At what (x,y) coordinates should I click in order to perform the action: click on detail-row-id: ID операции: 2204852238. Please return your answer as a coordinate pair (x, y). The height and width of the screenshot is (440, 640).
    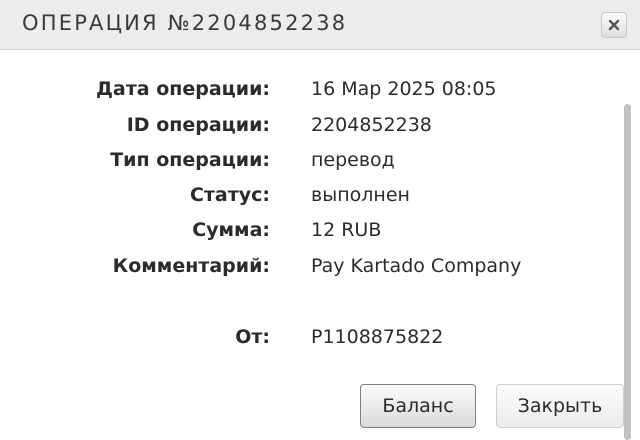
    Looking at the image, I should click on (310, 125).